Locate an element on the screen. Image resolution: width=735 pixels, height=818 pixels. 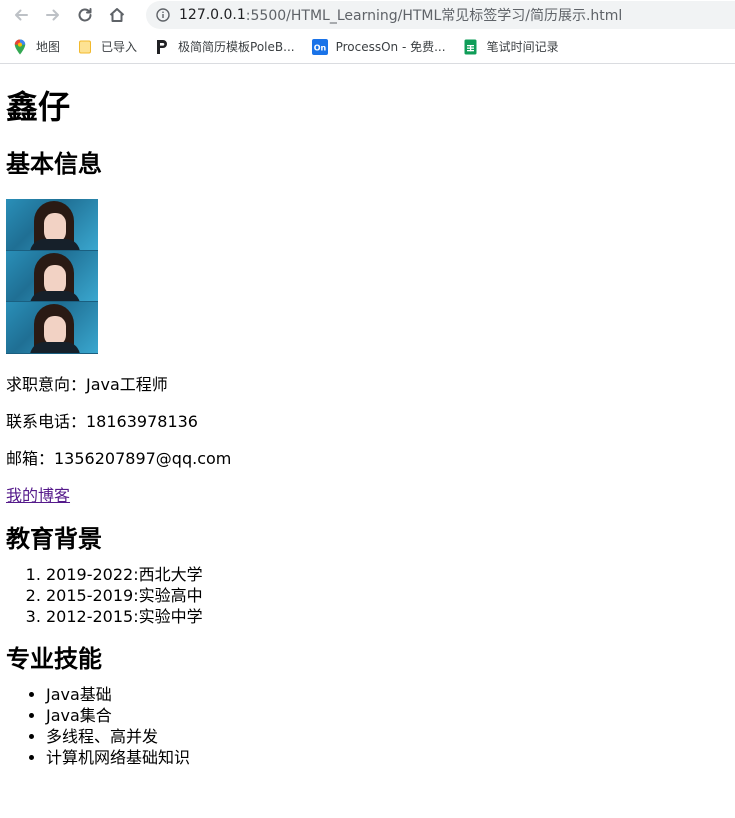
reload-icon is located at coordinates (85, 15).